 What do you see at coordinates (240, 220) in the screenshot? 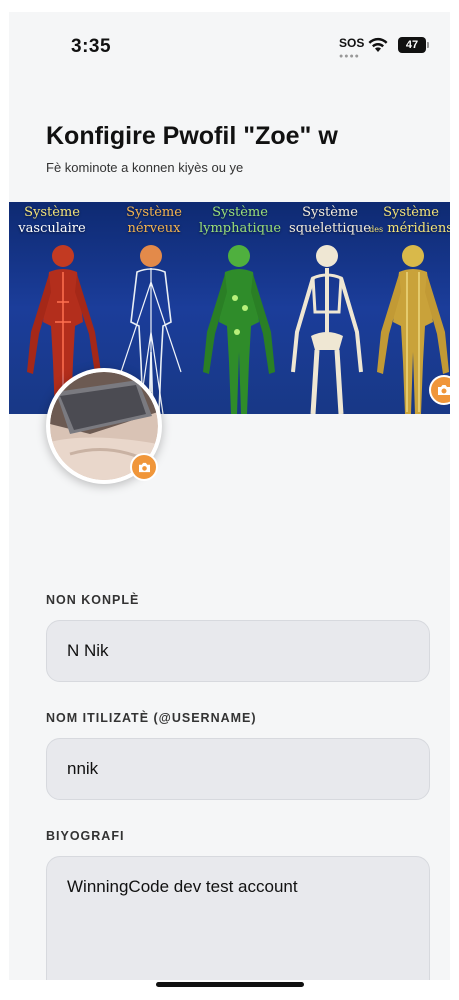
I see `banner-label-lymphatique: Système lymphatique` at bounding box center [240, 220].